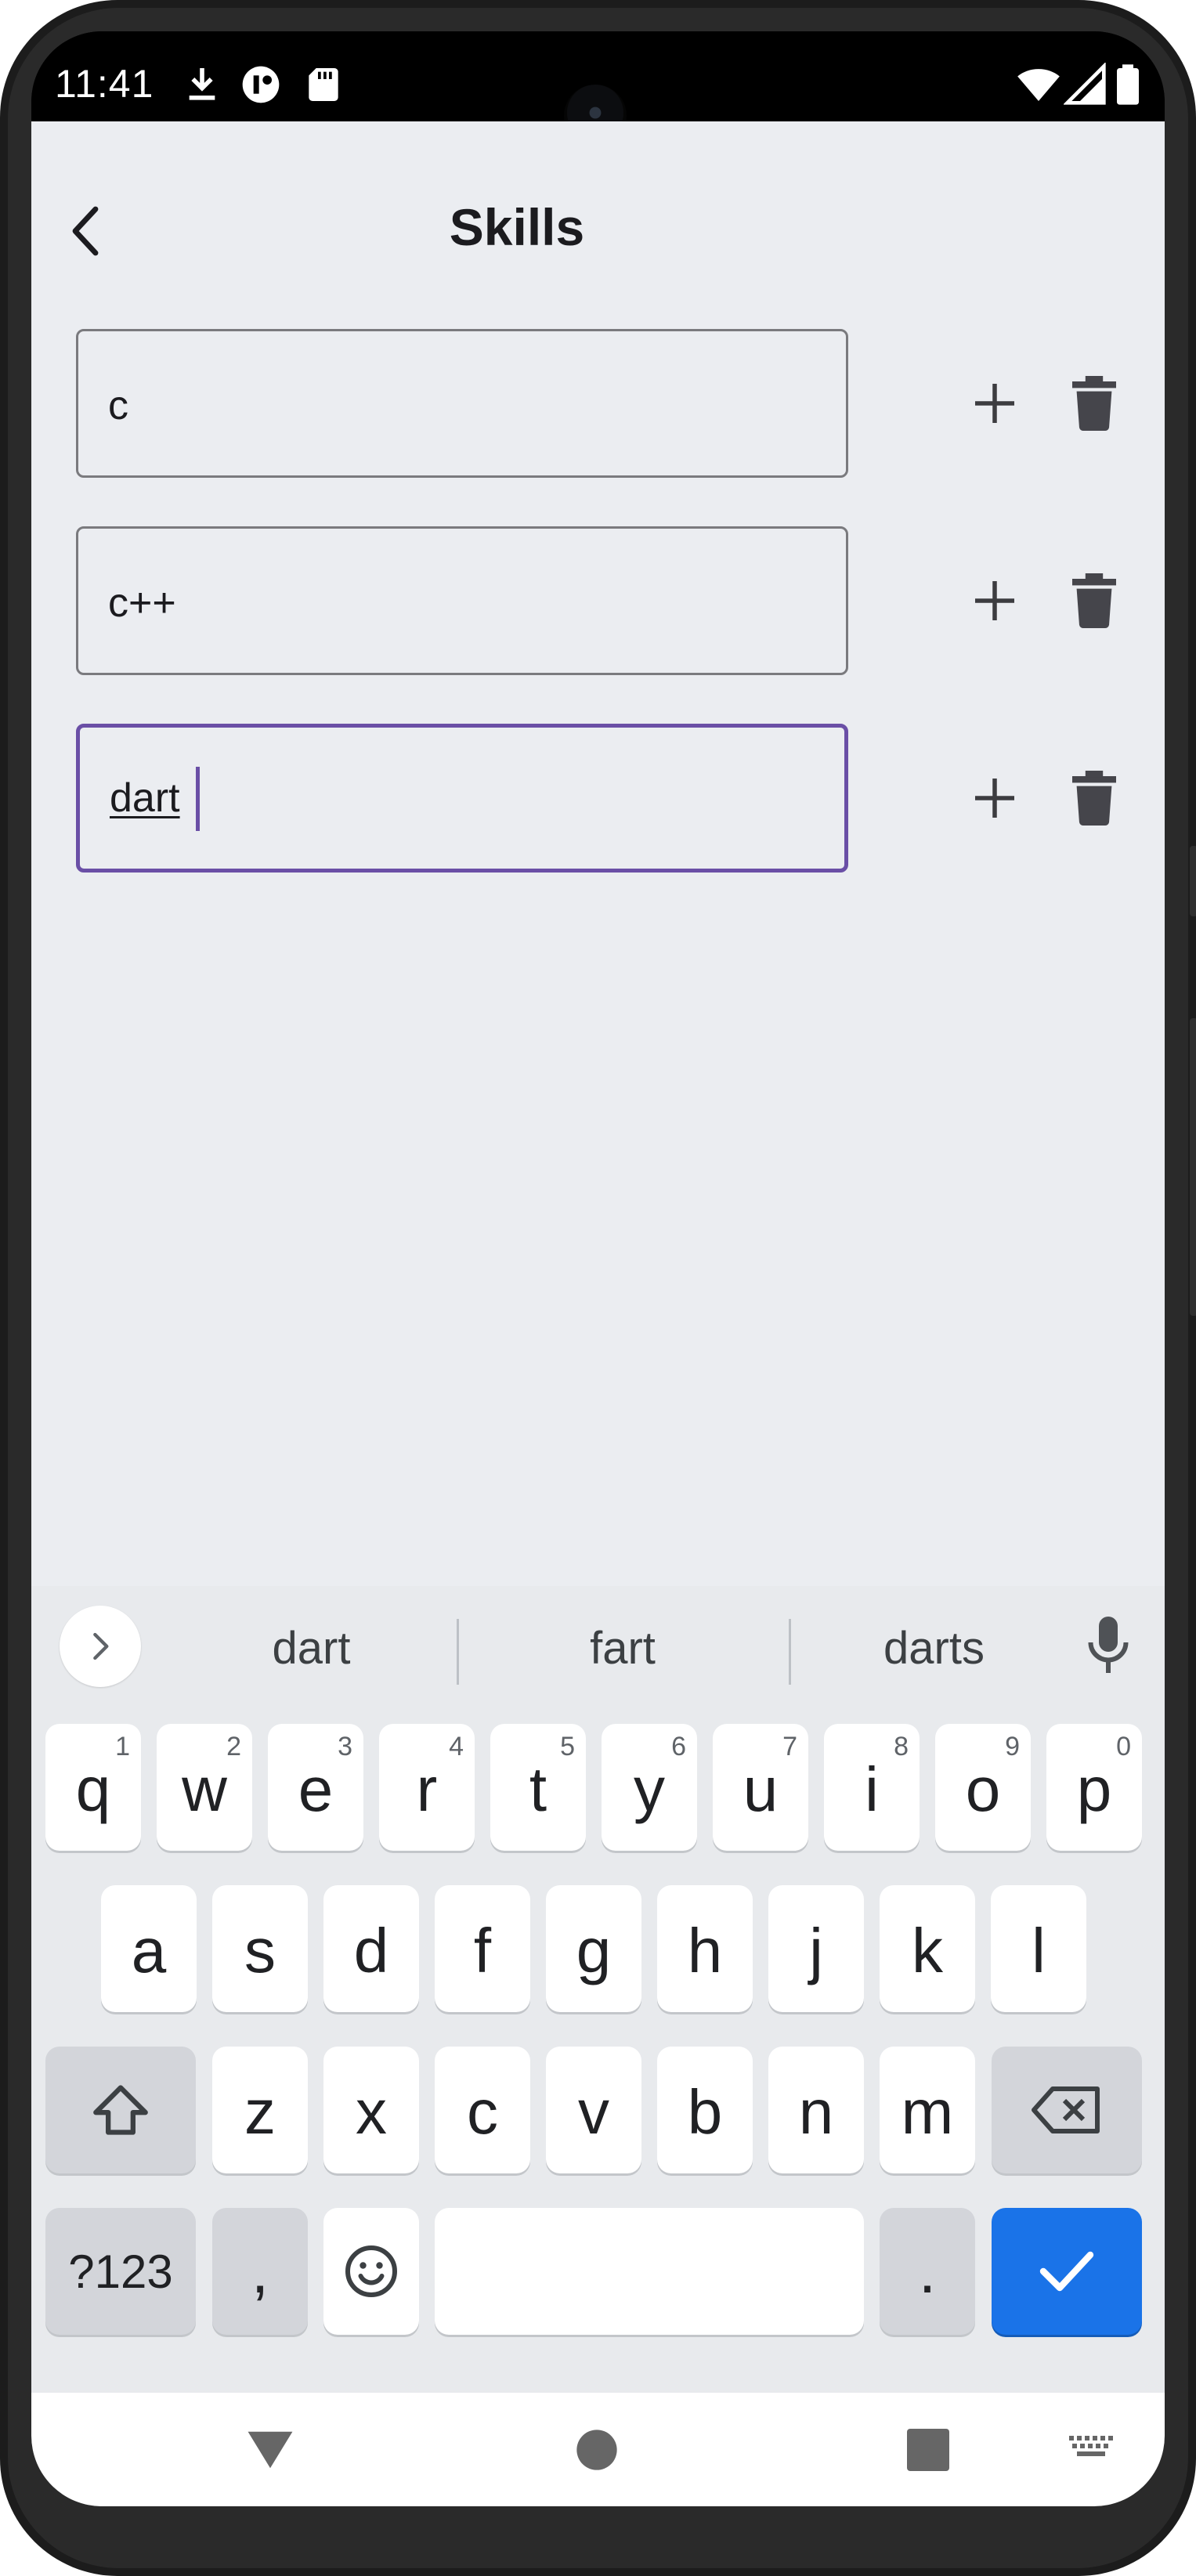  I want to click on sd-card-icon, so click(323, 84).